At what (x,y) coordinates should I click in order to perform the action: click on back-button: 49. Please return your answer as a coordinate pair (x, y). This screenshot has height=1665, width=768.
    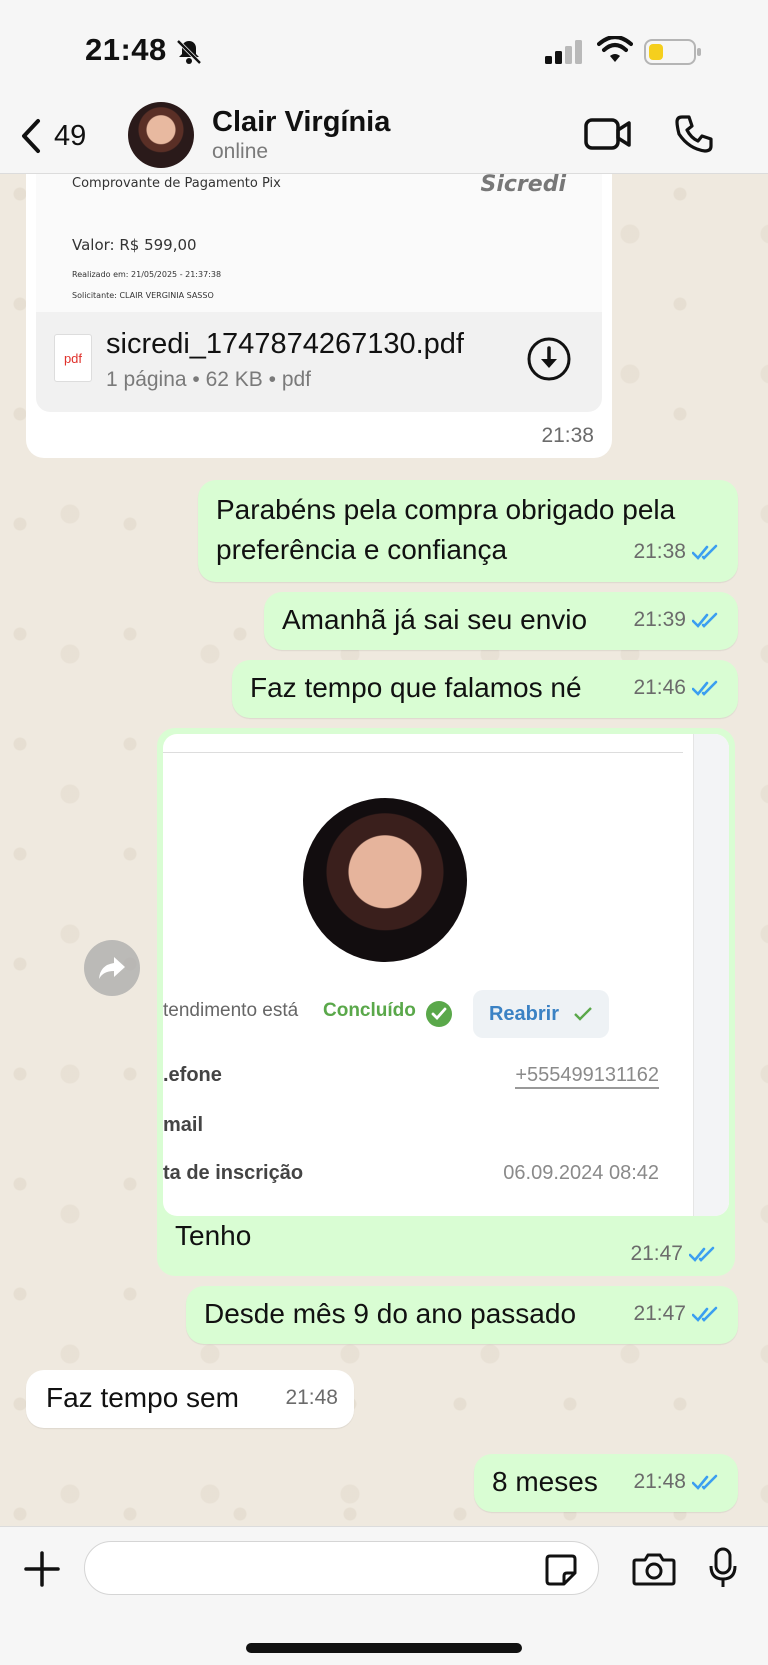
    Looking at the image, I should click on (60, 136).